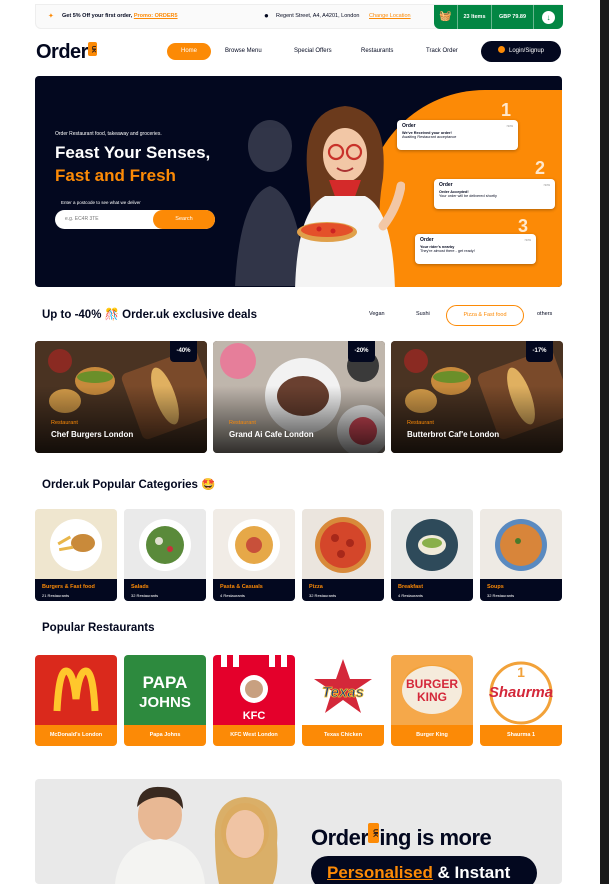  What do you see at coordinates (340, 837) in the screenshot?
I see `banner-title-logo: Order` at bounding box center [340, 837].